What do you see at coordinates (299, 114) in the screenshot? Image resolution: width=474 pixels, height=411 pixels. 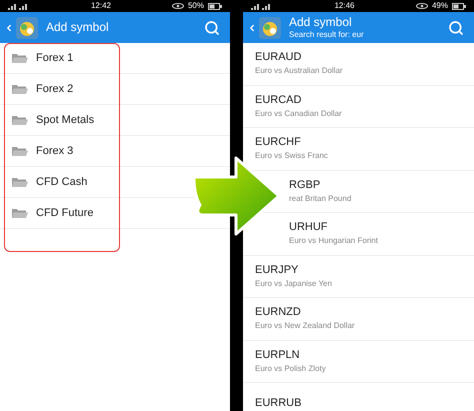 I see `symbol-description: Euro vs Canadian Dollar` at bounding box center [299, 114].